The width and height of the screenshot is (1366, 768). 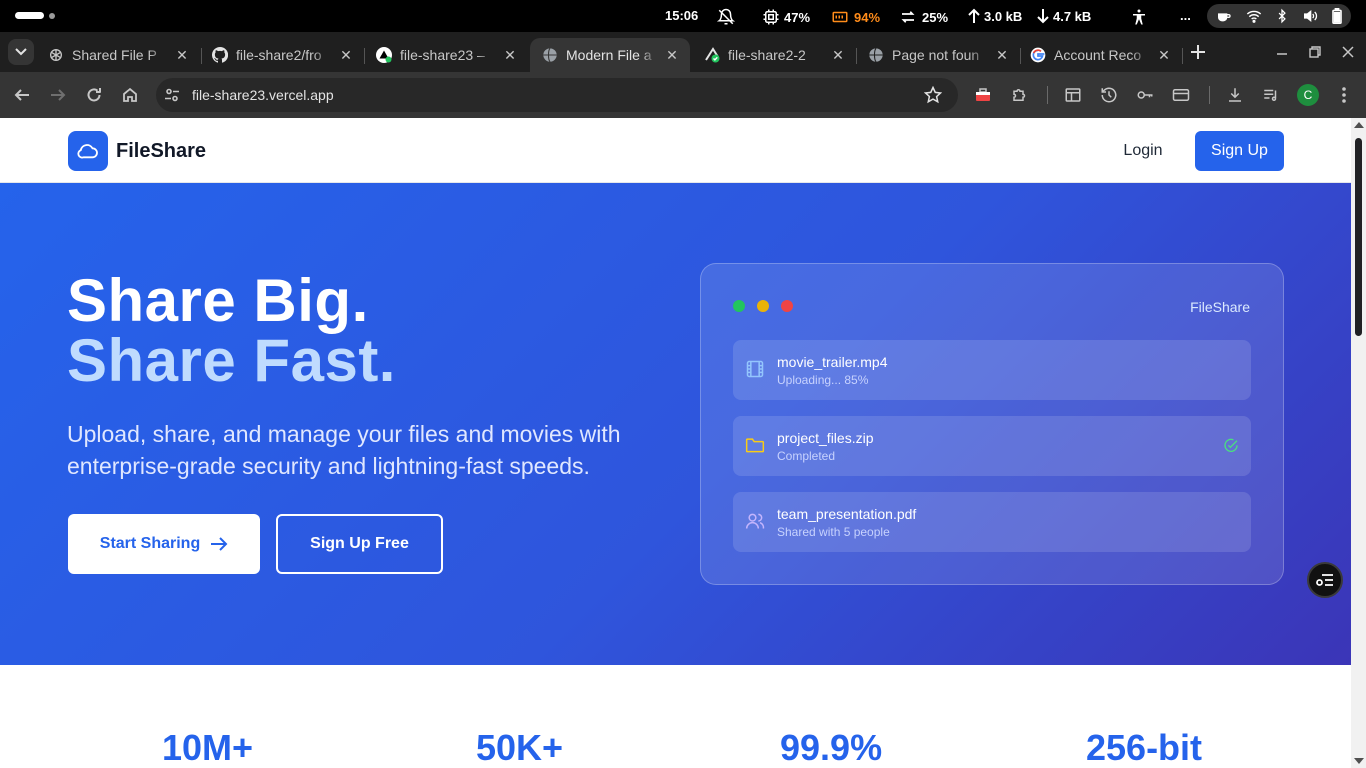 What do you see at coordinates (359, 544) in the screenshot?
I see `signup-free-button: Sign Up Free` at bounding box center [359, 544].